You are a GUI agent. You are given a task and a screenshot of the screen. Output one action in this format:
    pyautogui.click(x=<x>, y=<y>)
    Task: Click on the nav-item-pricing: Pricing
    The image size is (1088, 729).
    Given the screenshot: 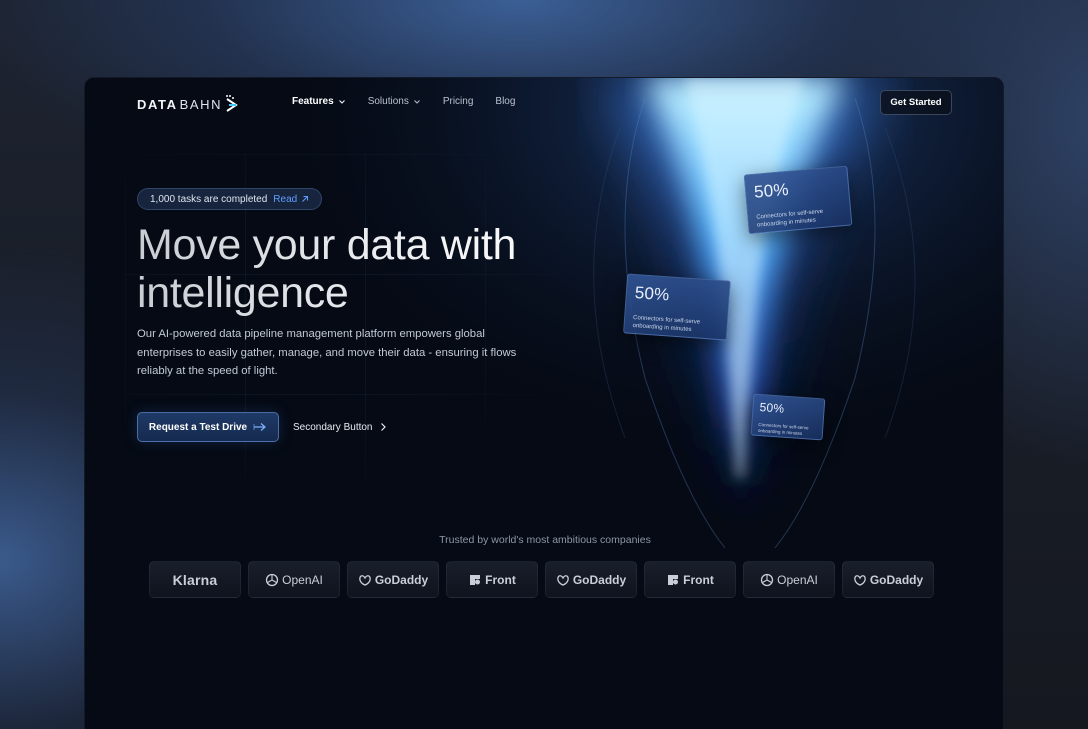 What is the action you would take?
    pyautogui.click(x=458, y=101)
    